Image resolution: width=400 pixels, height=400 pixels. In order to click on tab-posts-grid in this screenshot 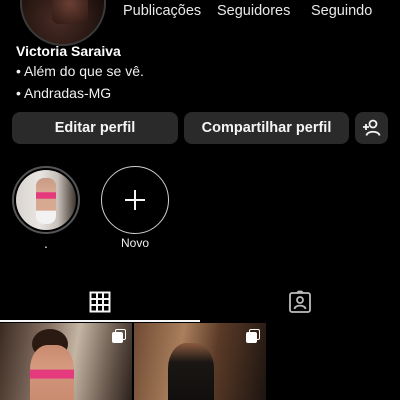, I will do `click(100, 302)`.